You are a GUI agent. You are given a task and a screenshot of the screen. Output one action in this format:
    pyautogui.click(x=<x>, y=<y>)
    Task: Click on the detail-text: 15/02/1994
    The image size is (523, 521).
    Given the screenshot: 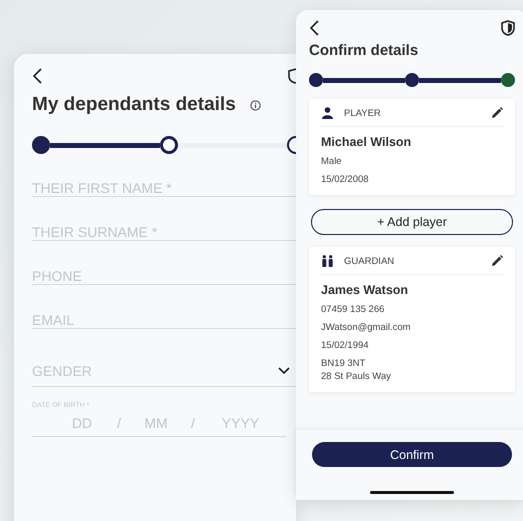 What is the action you would take?
    pyautogui.click(x=345, y=345)
    